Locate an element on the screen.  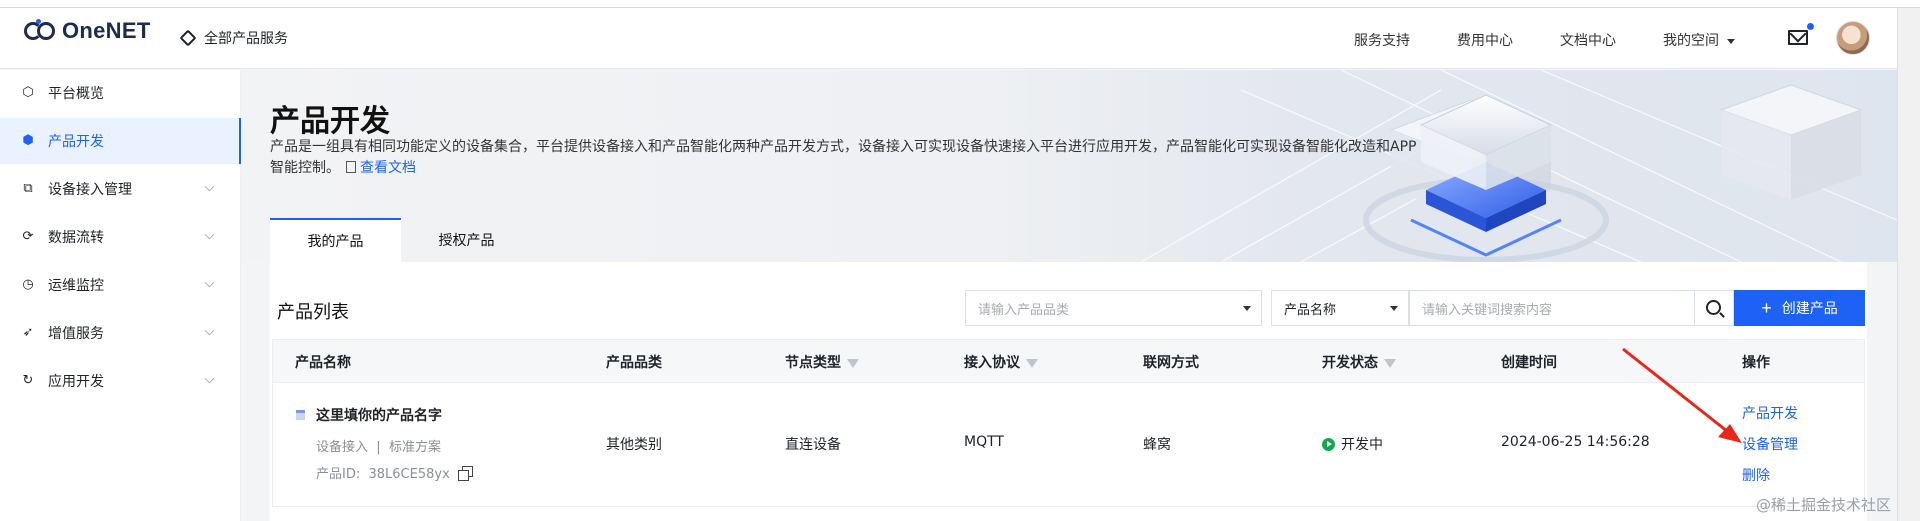
sidebar-item-label: 设备接入管理 is located at coordinates (90, 190).